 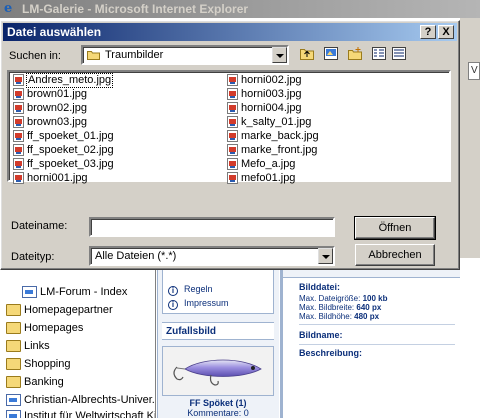 What do you see at coordinates (206, 303) in the screenshot?
I see `imprint-link-label: Impressum` at bounding box center [206, 303].